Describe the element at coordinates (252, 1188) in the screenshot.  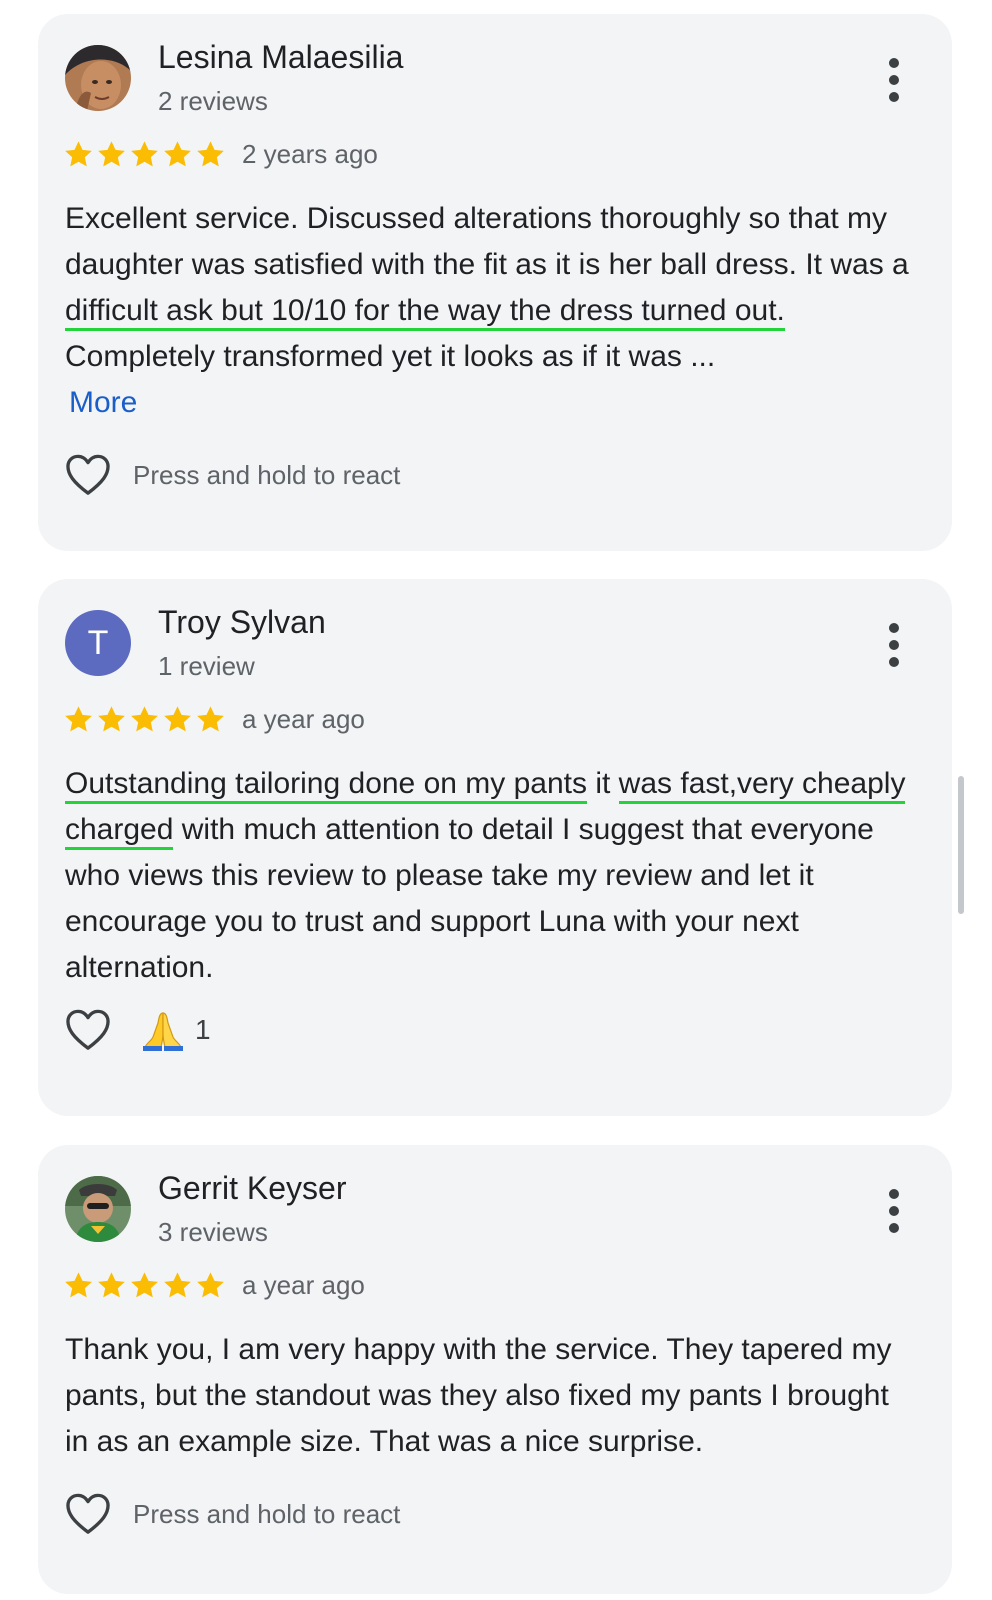
I see `reviewer-name: Gerrit Keyser` at that location.